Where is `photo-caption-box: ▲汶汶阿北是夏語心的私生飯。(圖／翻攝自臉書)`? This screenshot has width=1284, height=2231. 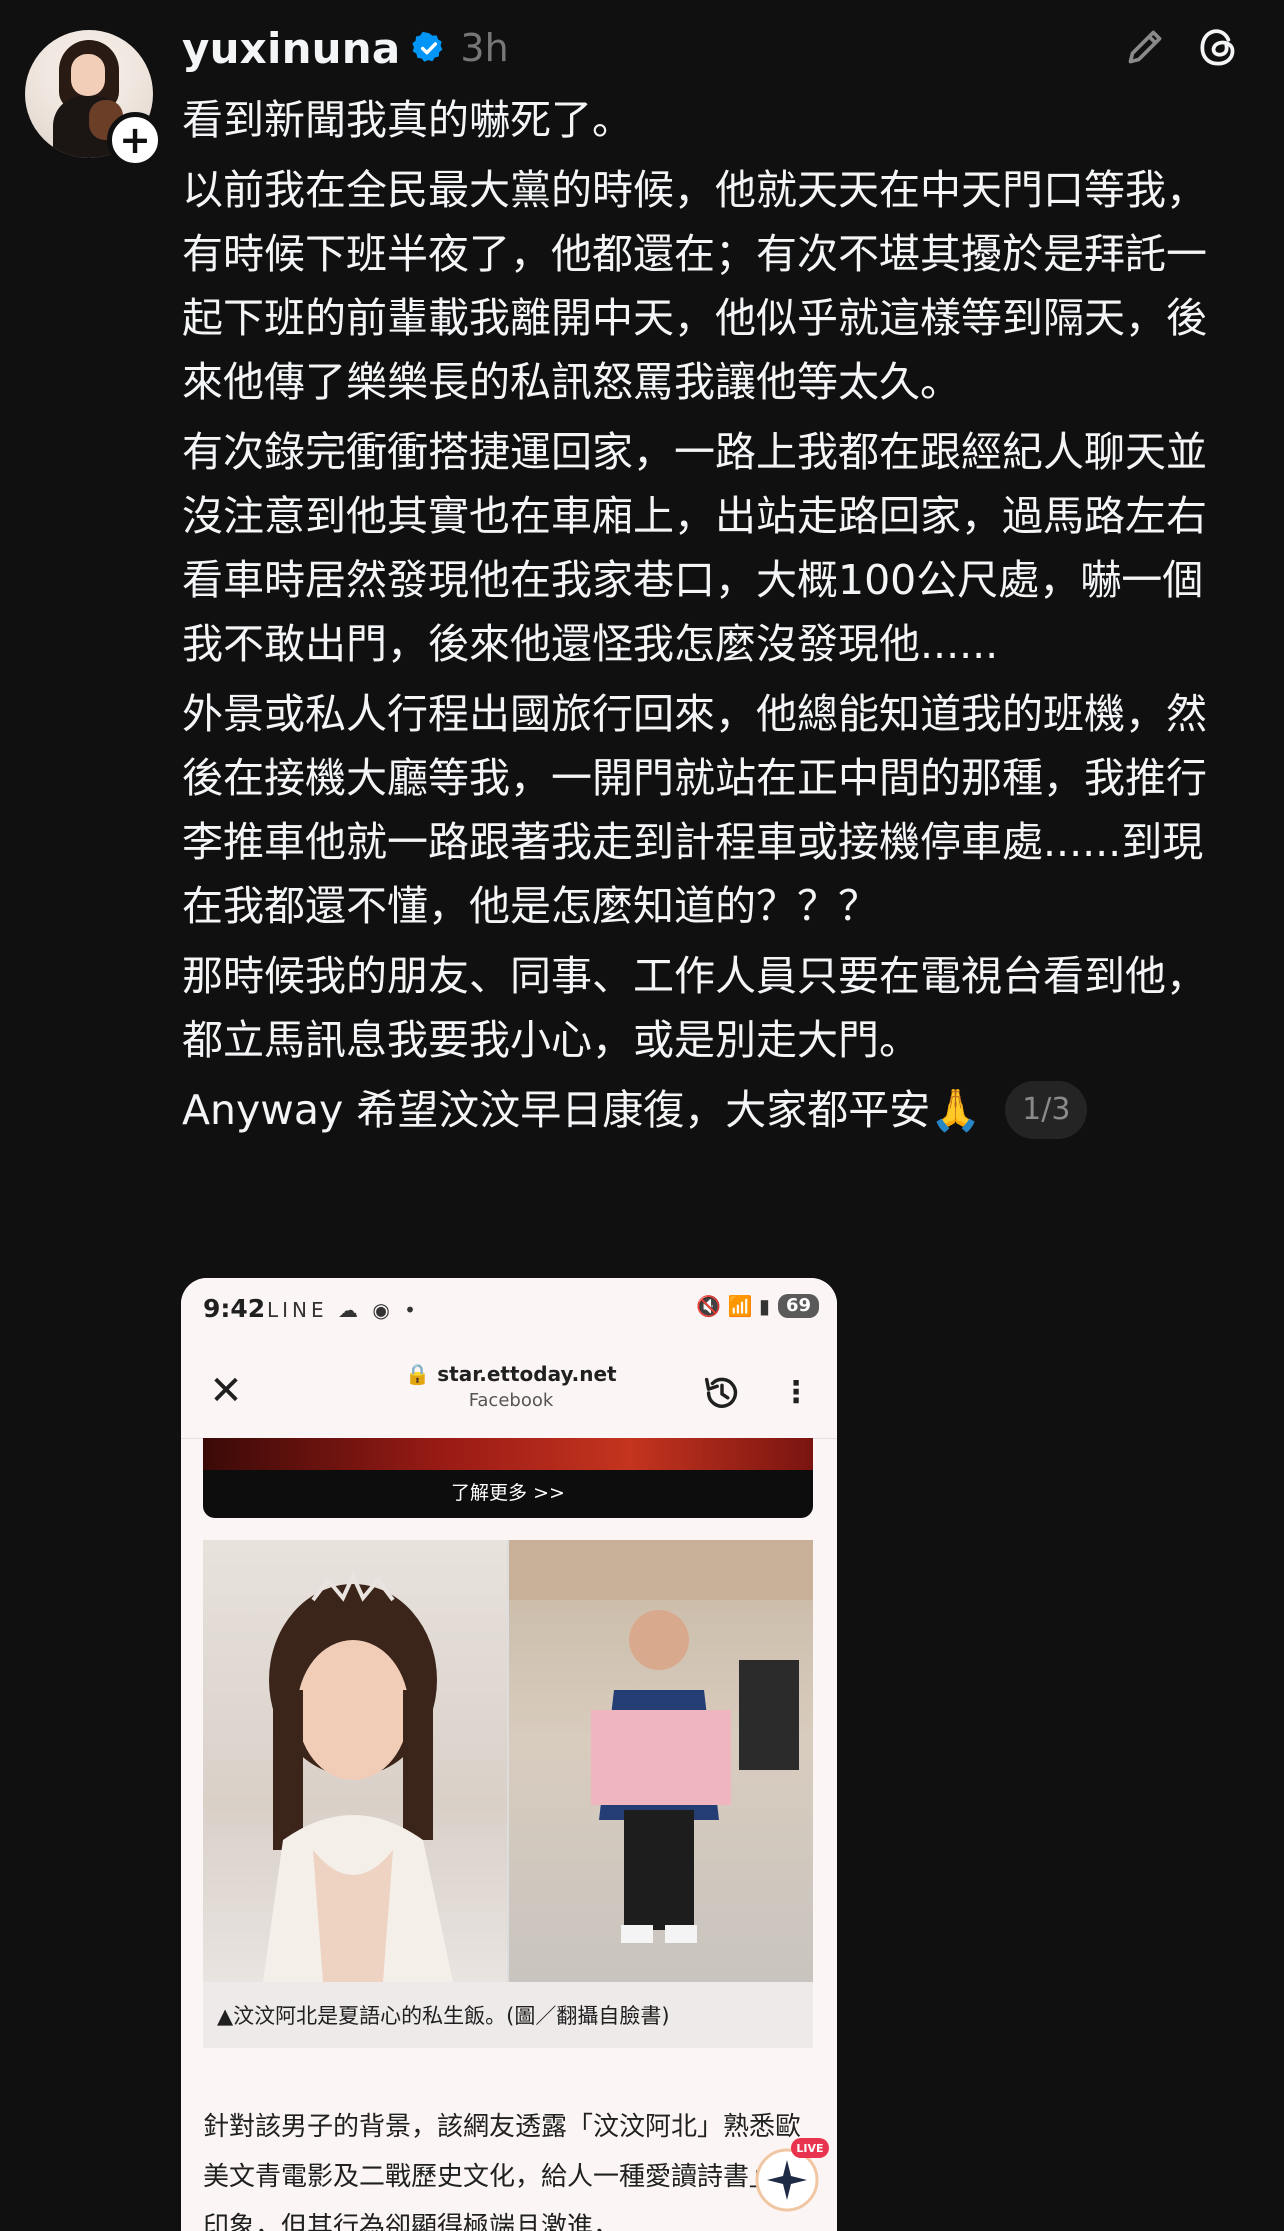 photo-caption-box: ▲汶汶阿北是夏語心的私生飯。(圖／翻攝自臉書) is located at coordinates (508, 2015).